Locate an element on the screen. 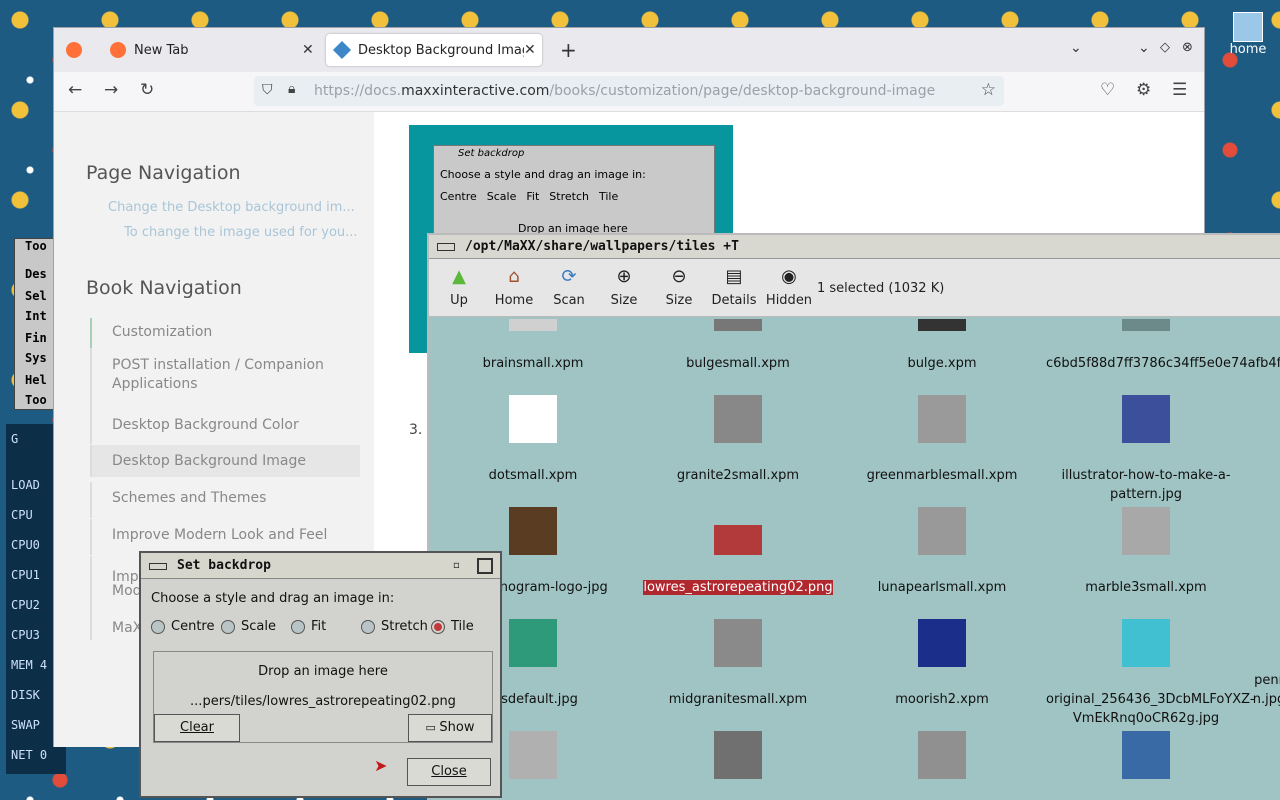  radio-scale: Scale is located at coordinates (248, 626).